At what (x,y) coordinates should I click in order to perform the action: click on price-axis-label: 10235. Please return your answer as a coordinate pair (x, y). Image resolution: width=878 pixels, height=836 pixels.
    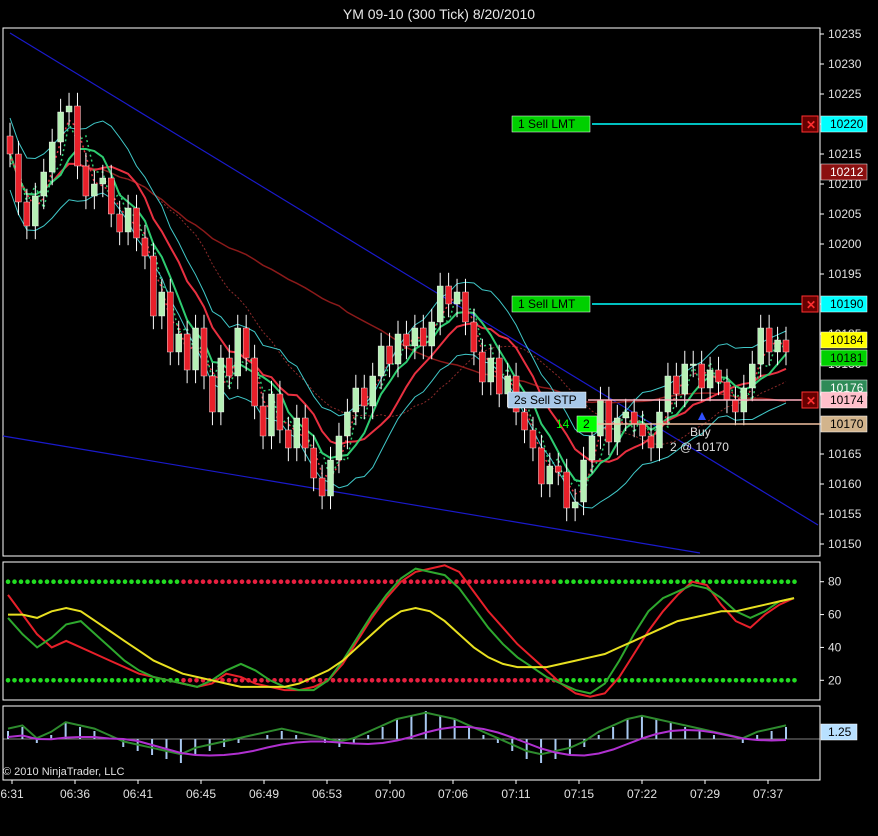
    Looking at the image, I should click on (845, 34).